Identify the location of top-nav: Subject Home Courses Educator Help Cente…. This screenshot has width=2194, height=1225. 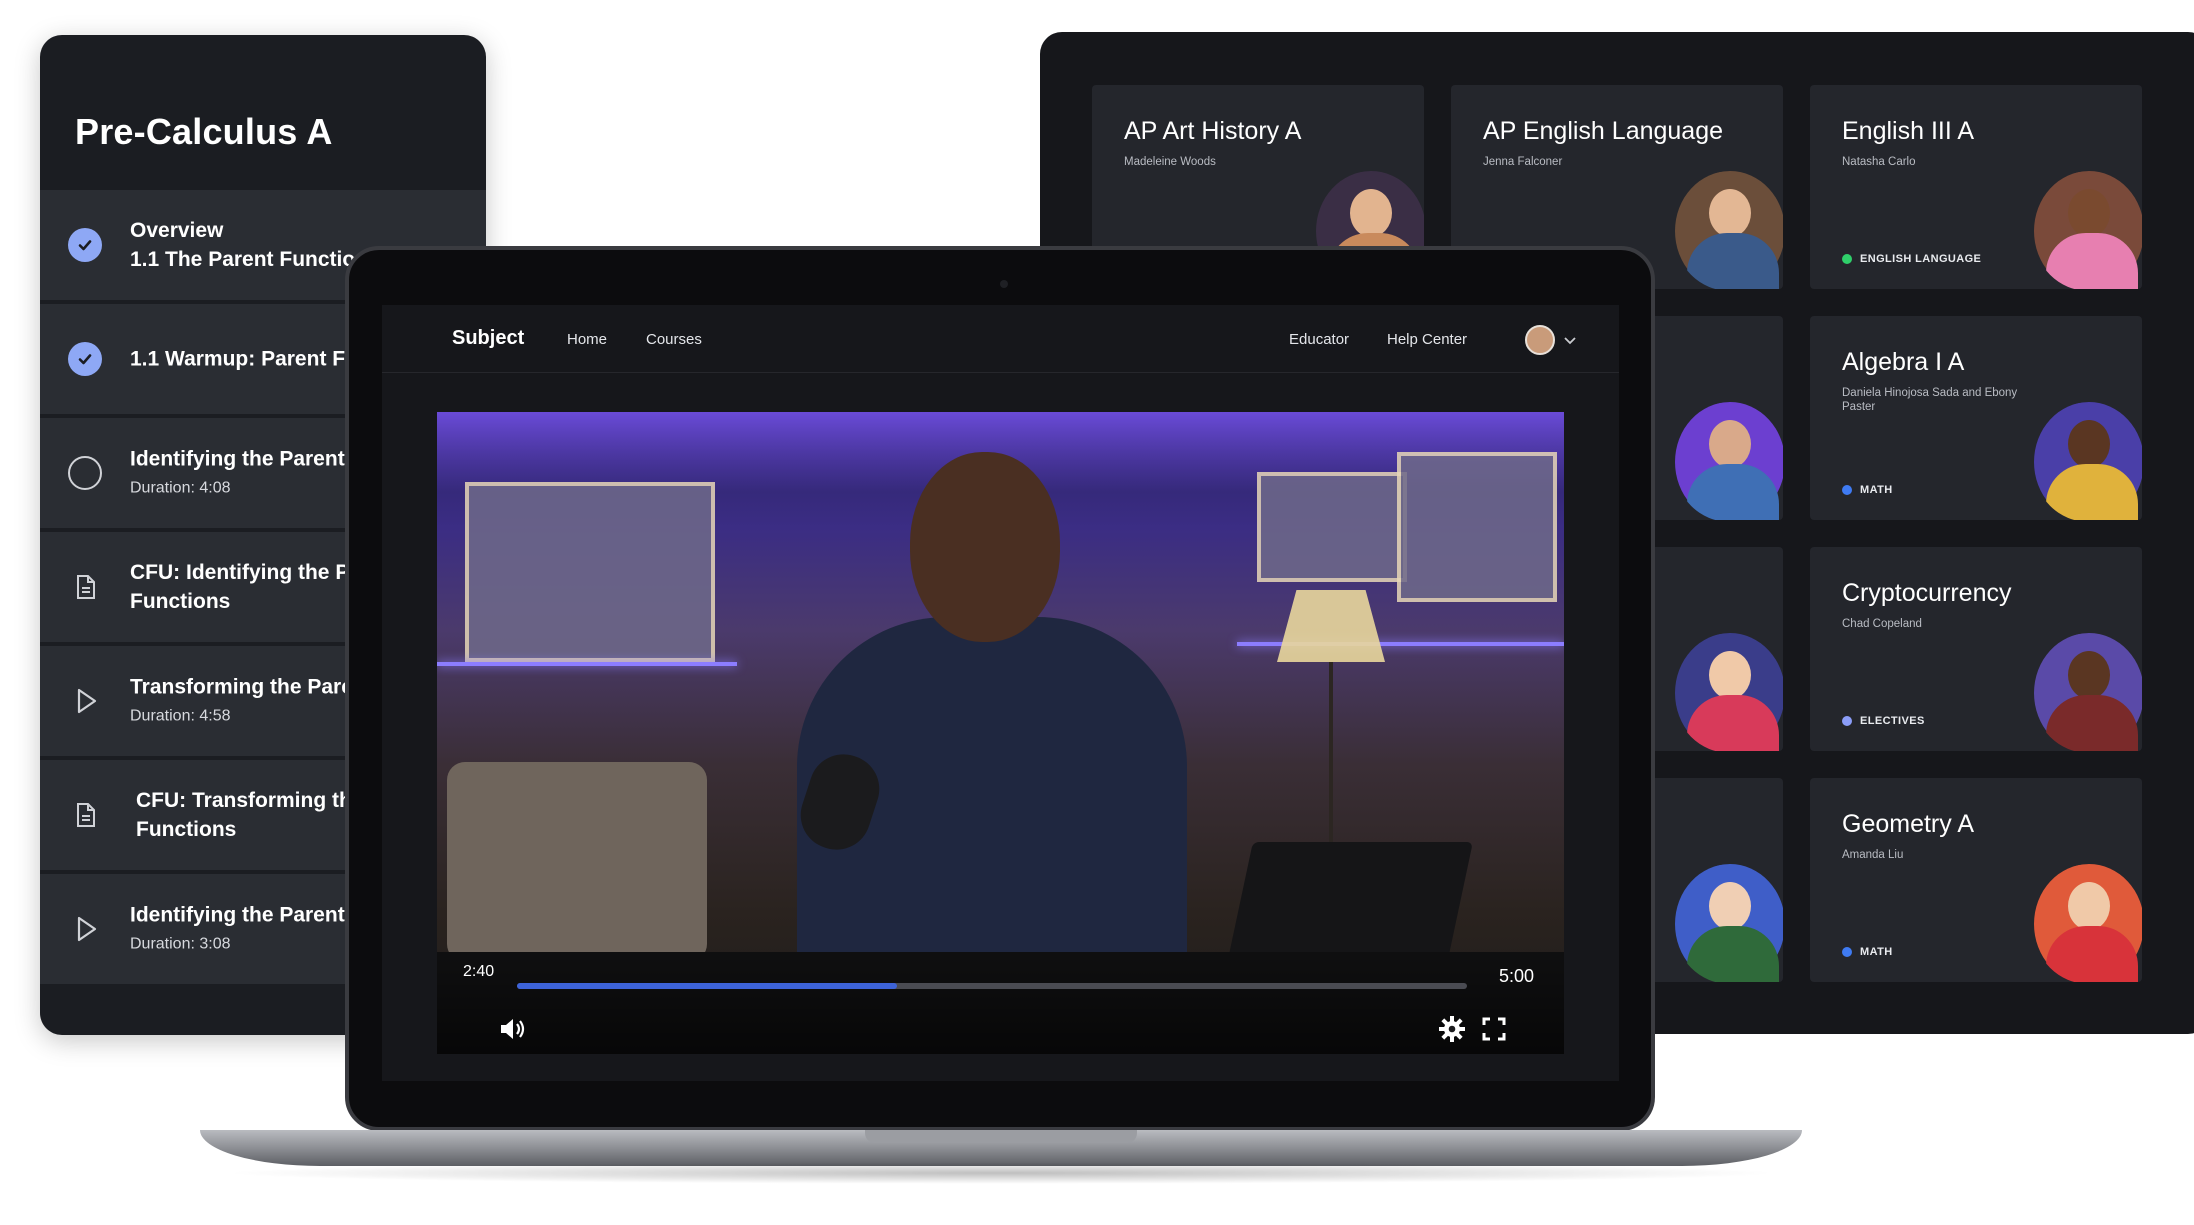
(1000, 339).